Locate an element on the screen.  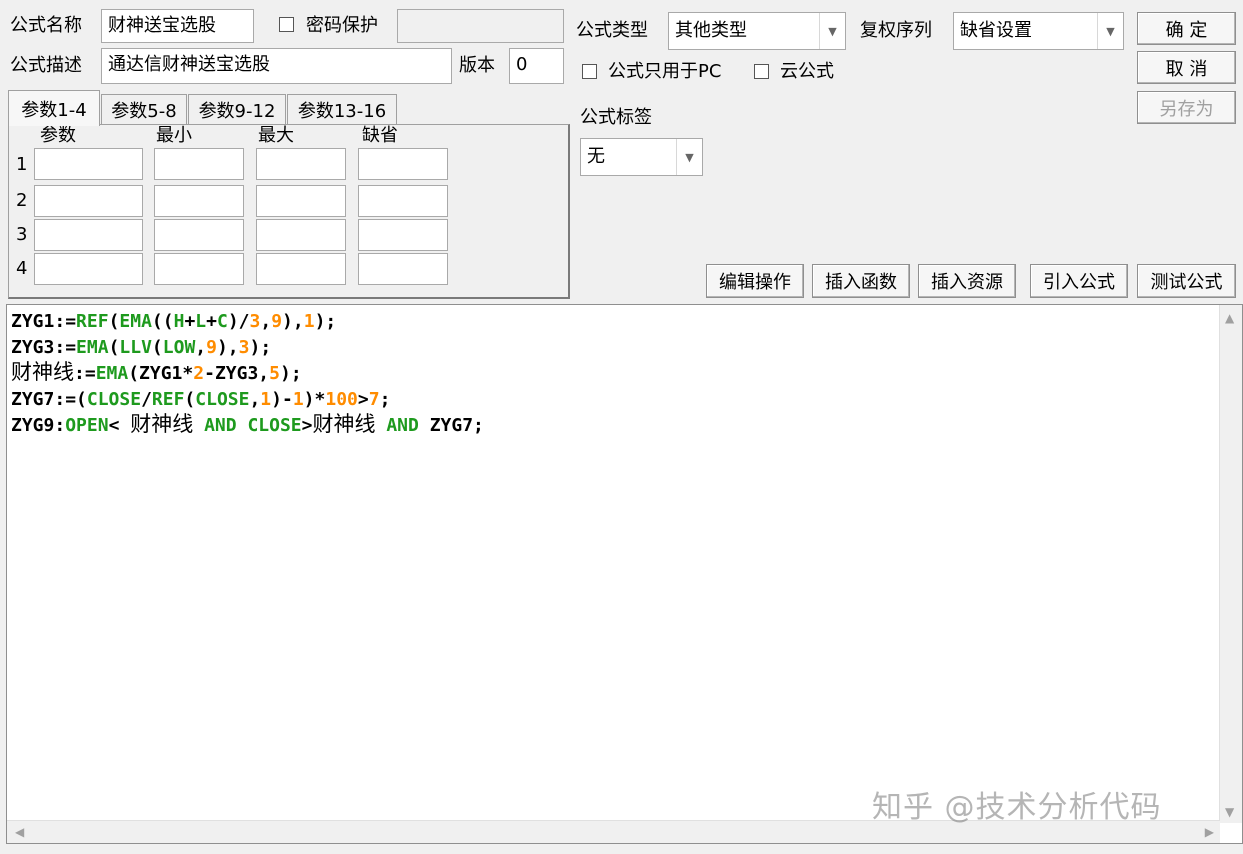
code-line: ZYG9:OPEN< 财神线 AND CLOSE>财神线 AND ZYG7; is located at coordinates (247, 425).